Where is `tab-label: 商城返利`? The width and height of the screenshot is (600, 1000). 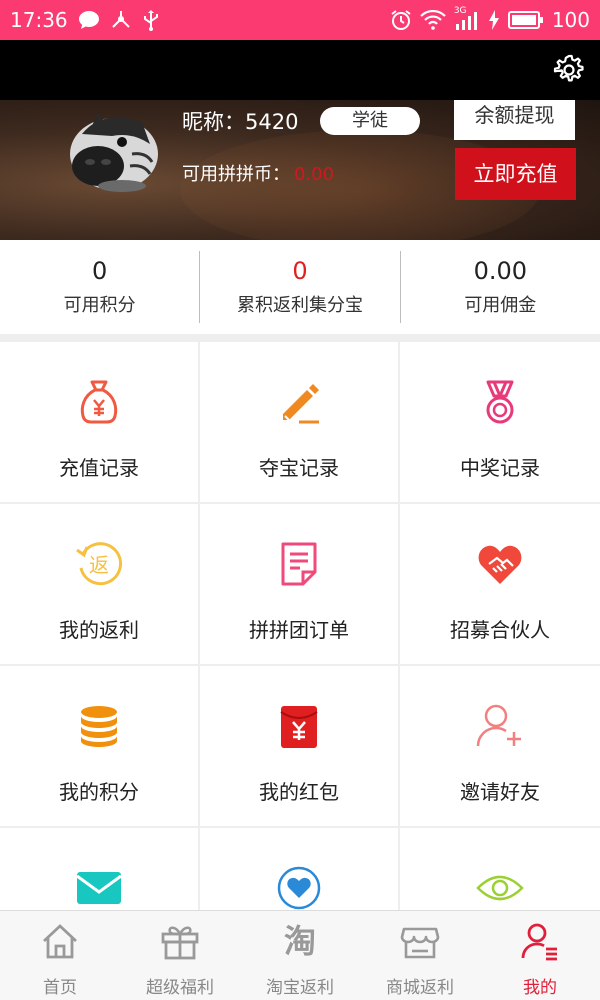 tab-label: 商城返利 is located at coordinates (420, 988).